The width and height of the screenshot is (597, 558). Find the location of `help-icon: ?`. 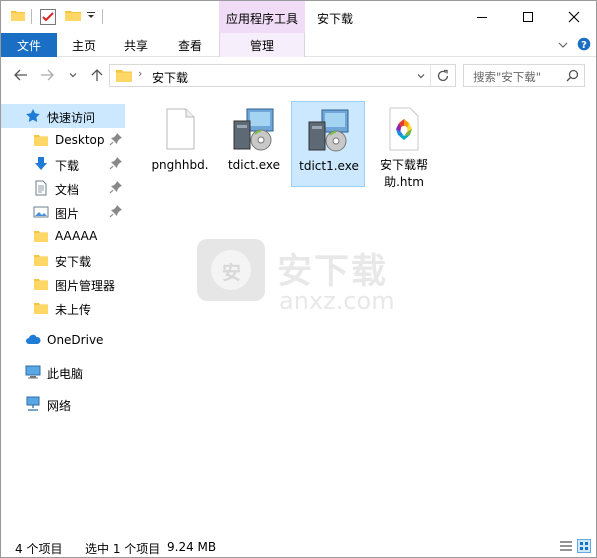

help-icon: ? is located at coordinates (584, 44).